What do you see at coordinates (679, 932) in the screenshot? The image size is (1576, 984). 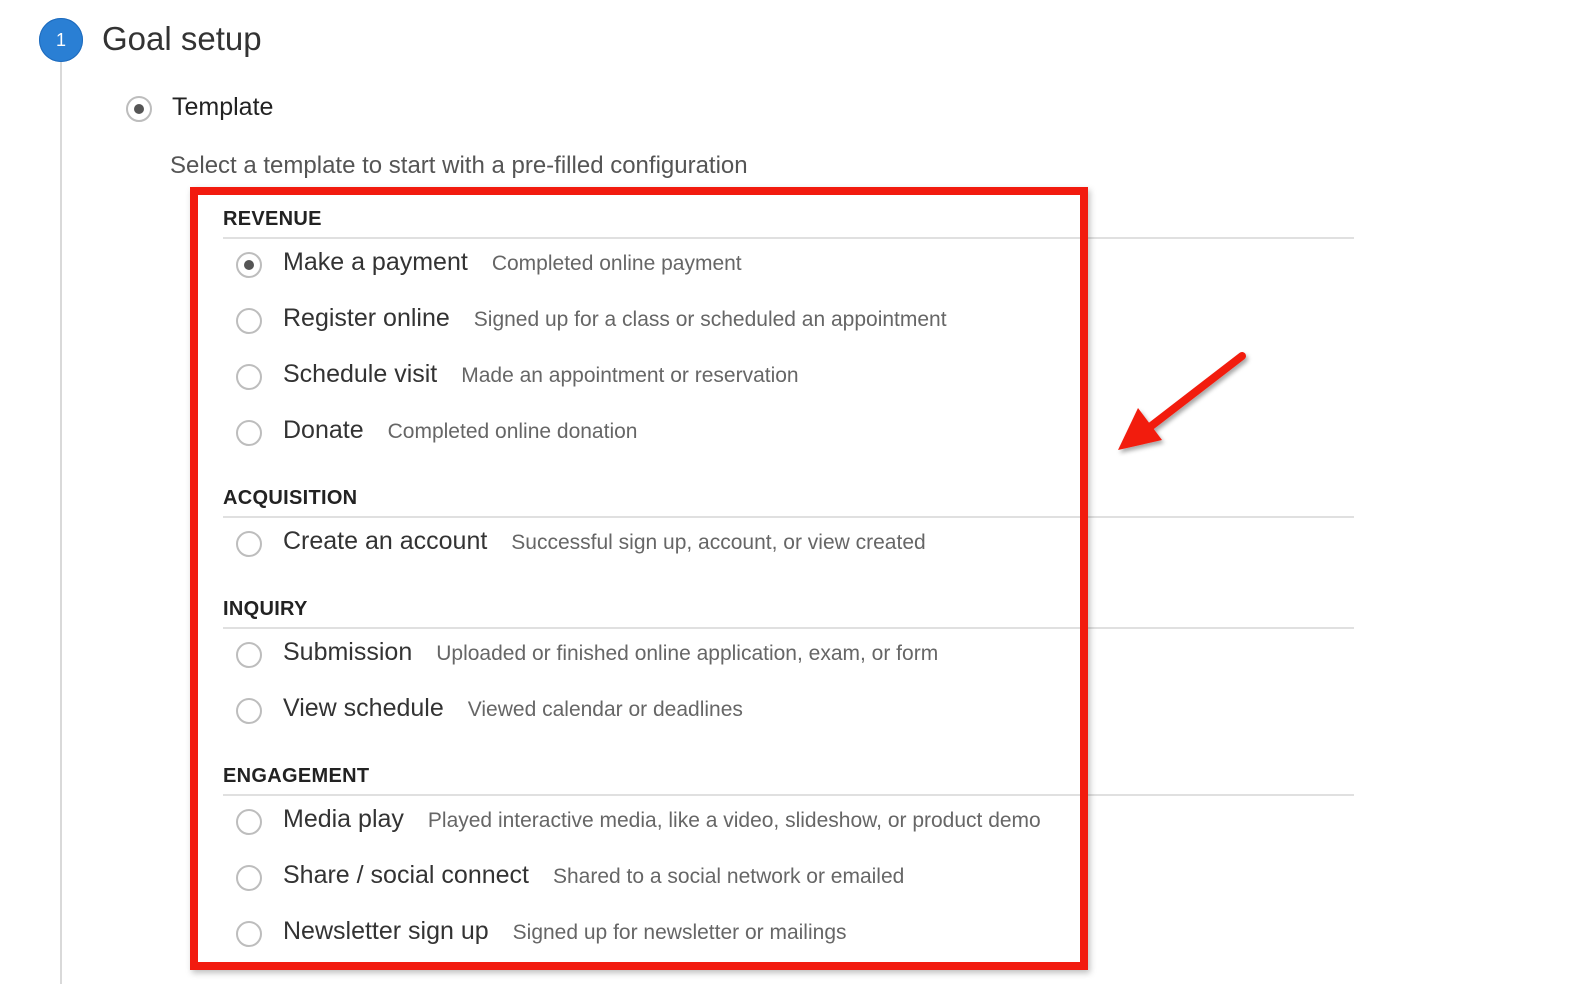 I see `option-description: Signed up for newsletter or mailings` at bounding box center [679, 932].